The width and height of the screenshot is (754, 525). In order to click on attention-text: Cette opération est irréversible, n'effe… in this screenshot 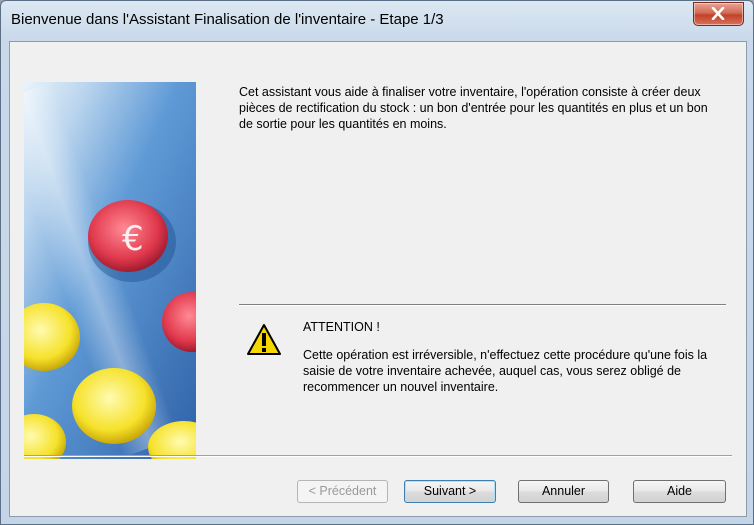, I will do `click(505, 371)`.